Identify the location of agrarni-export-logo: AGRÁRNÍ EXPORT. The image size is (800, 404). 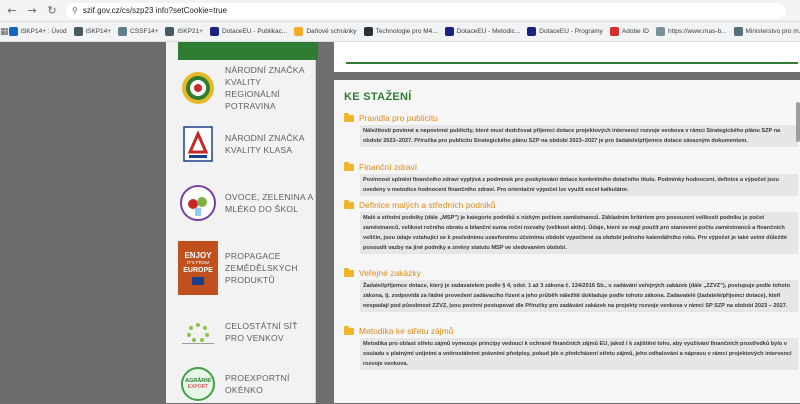
(198, 384).